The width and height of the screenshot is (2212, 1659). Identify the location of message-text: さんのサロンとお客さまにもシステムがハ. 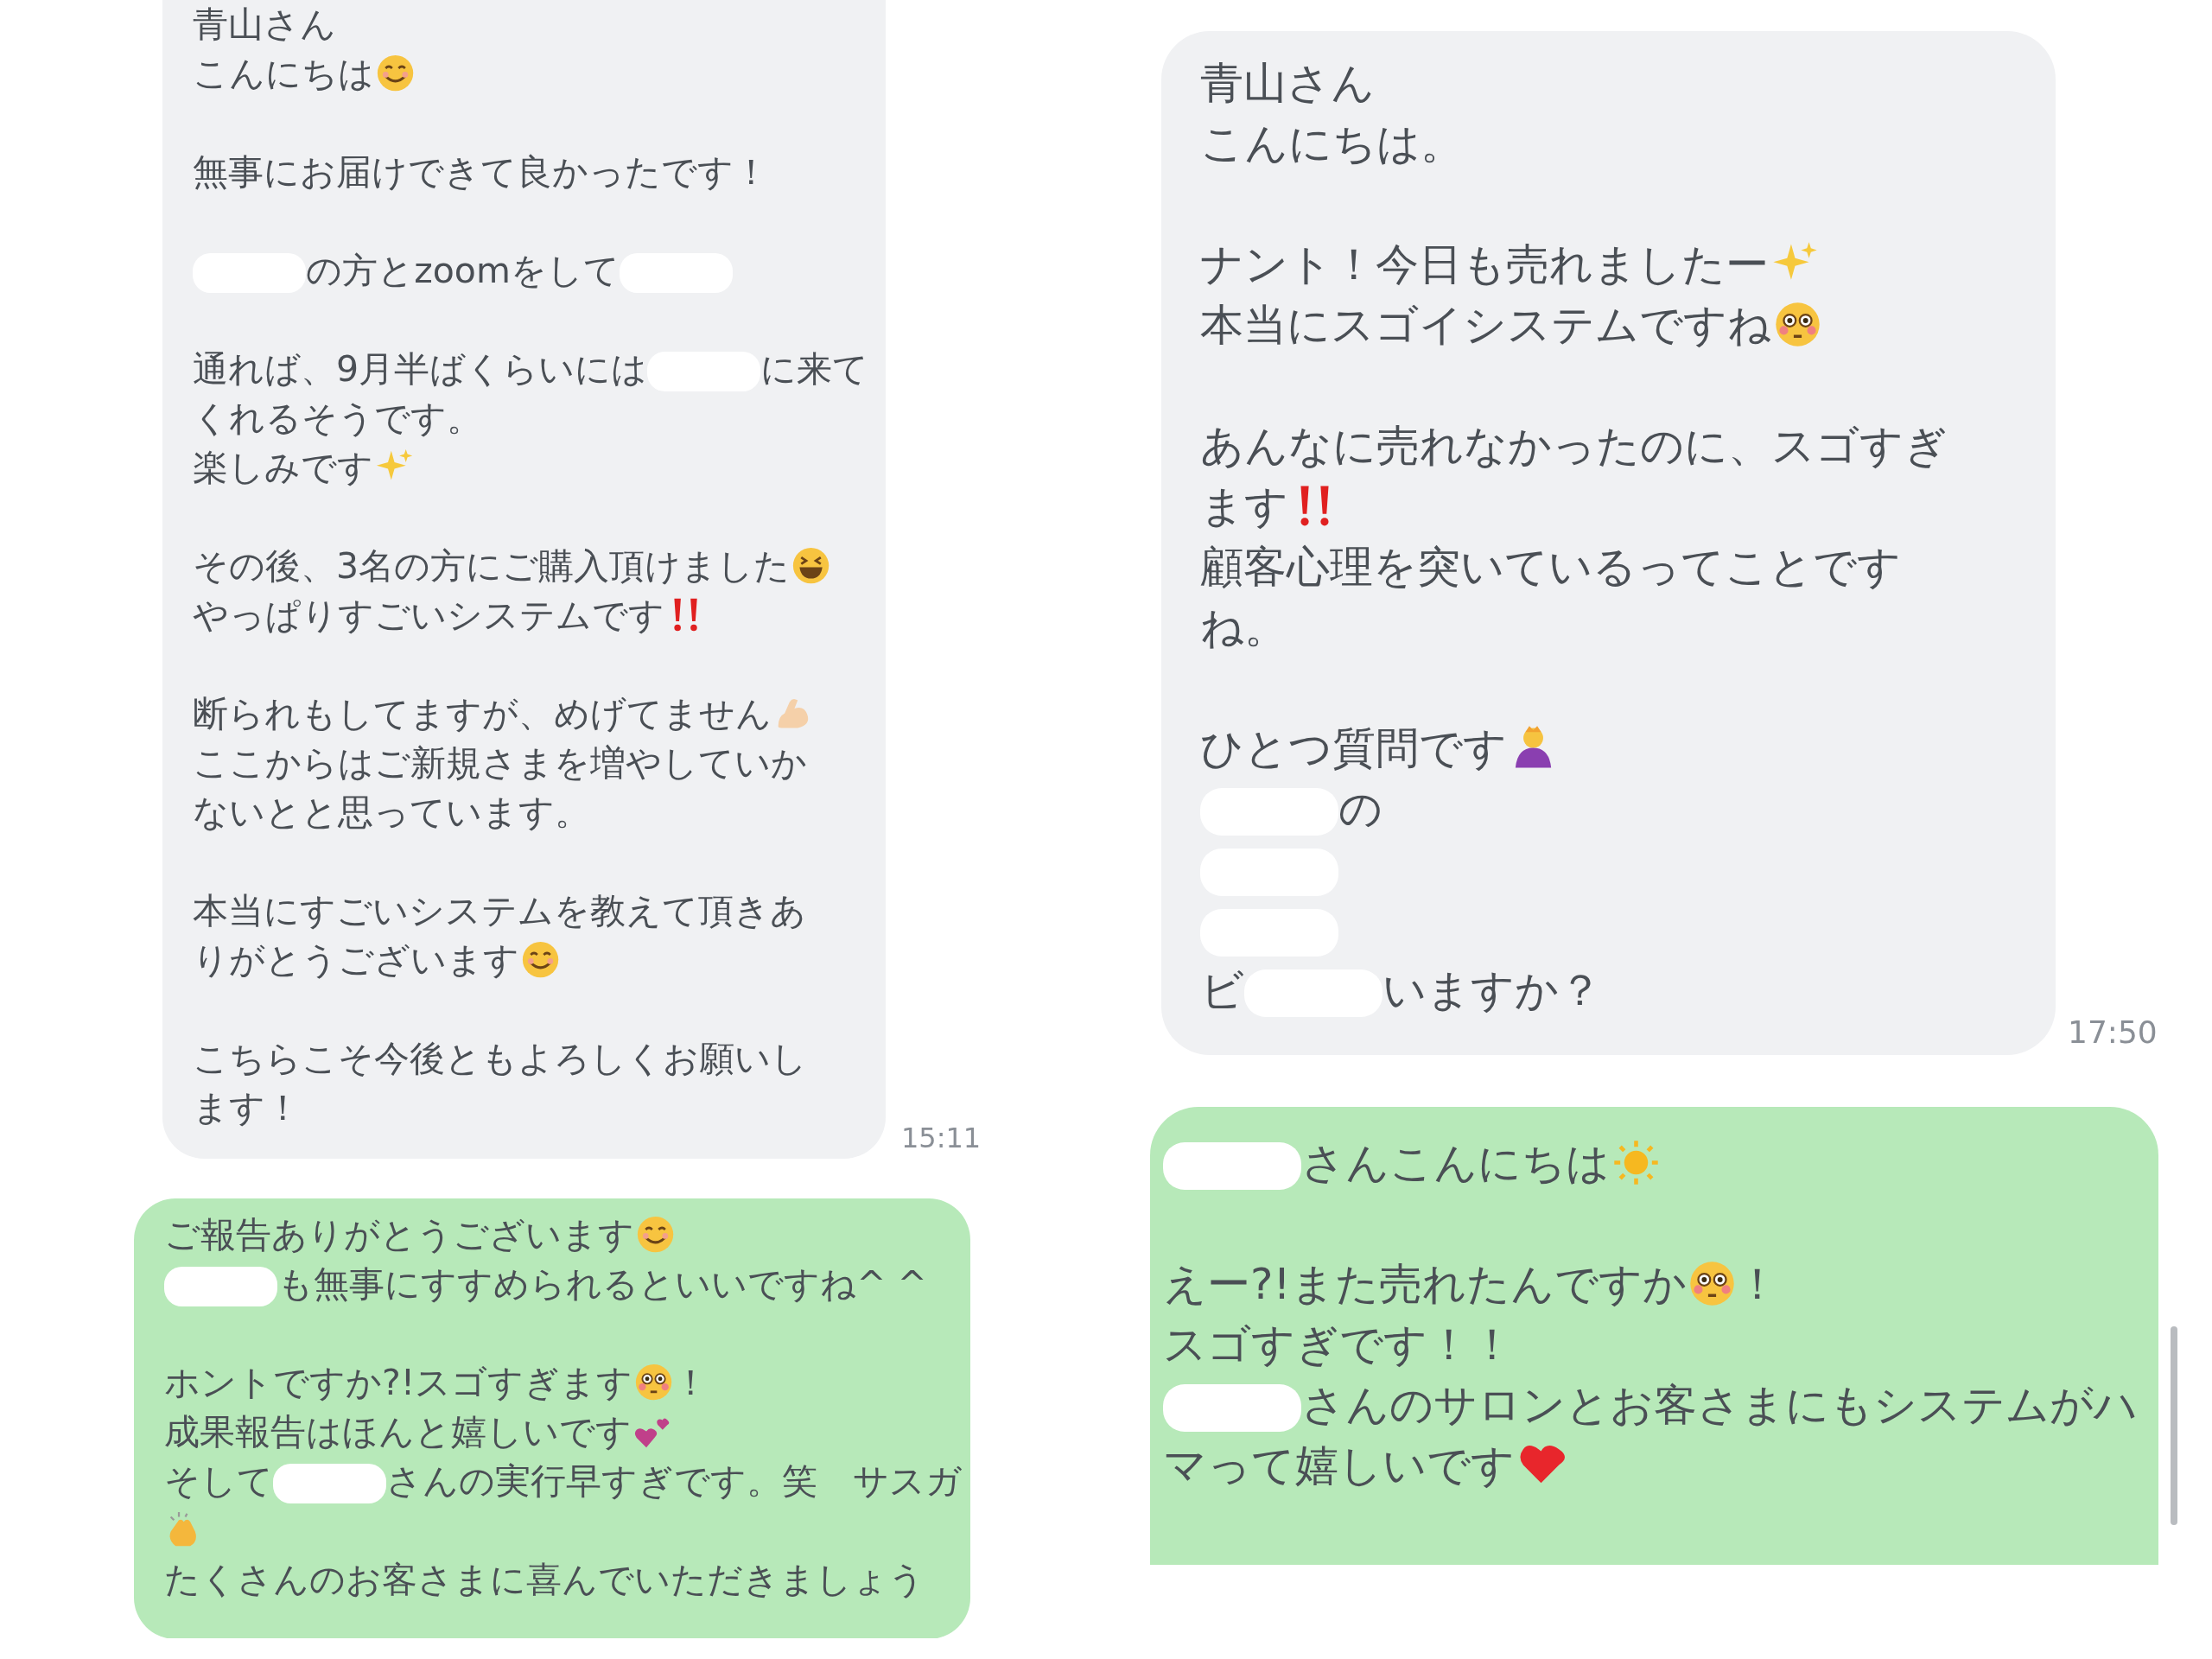
(1719, 1405).